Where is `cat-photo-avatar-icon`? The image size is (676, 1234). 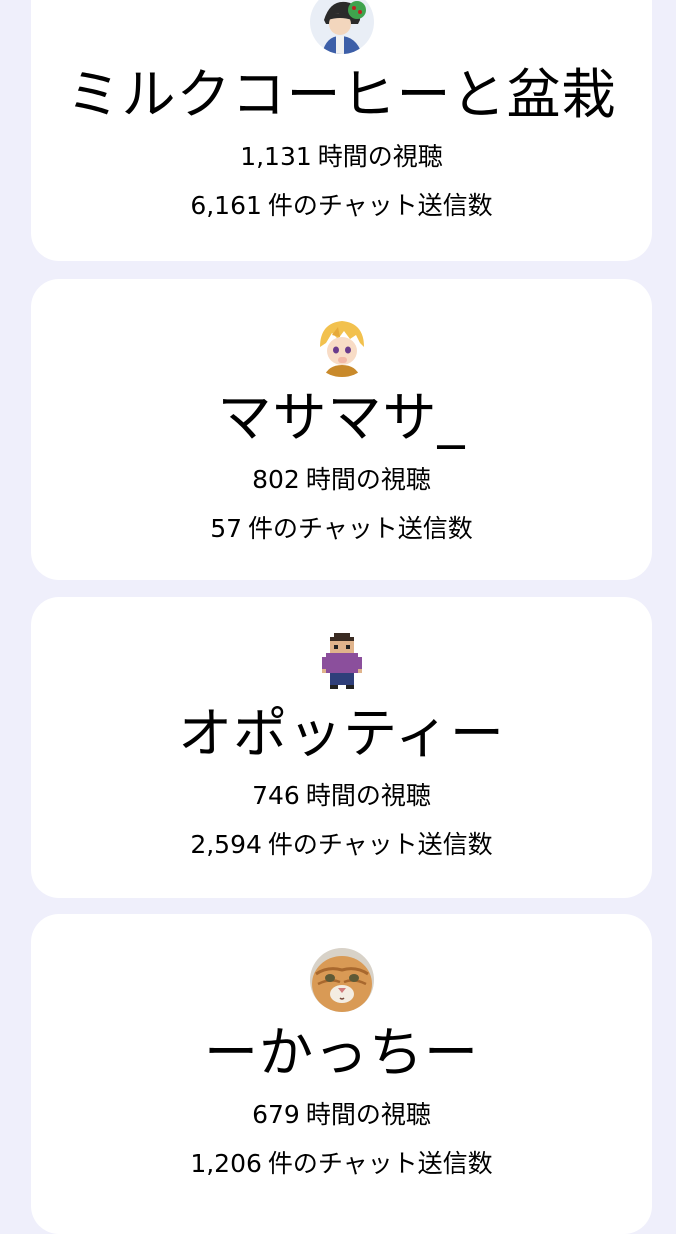 cat-photo-avatar-icon is located at coordinates (341, 980).